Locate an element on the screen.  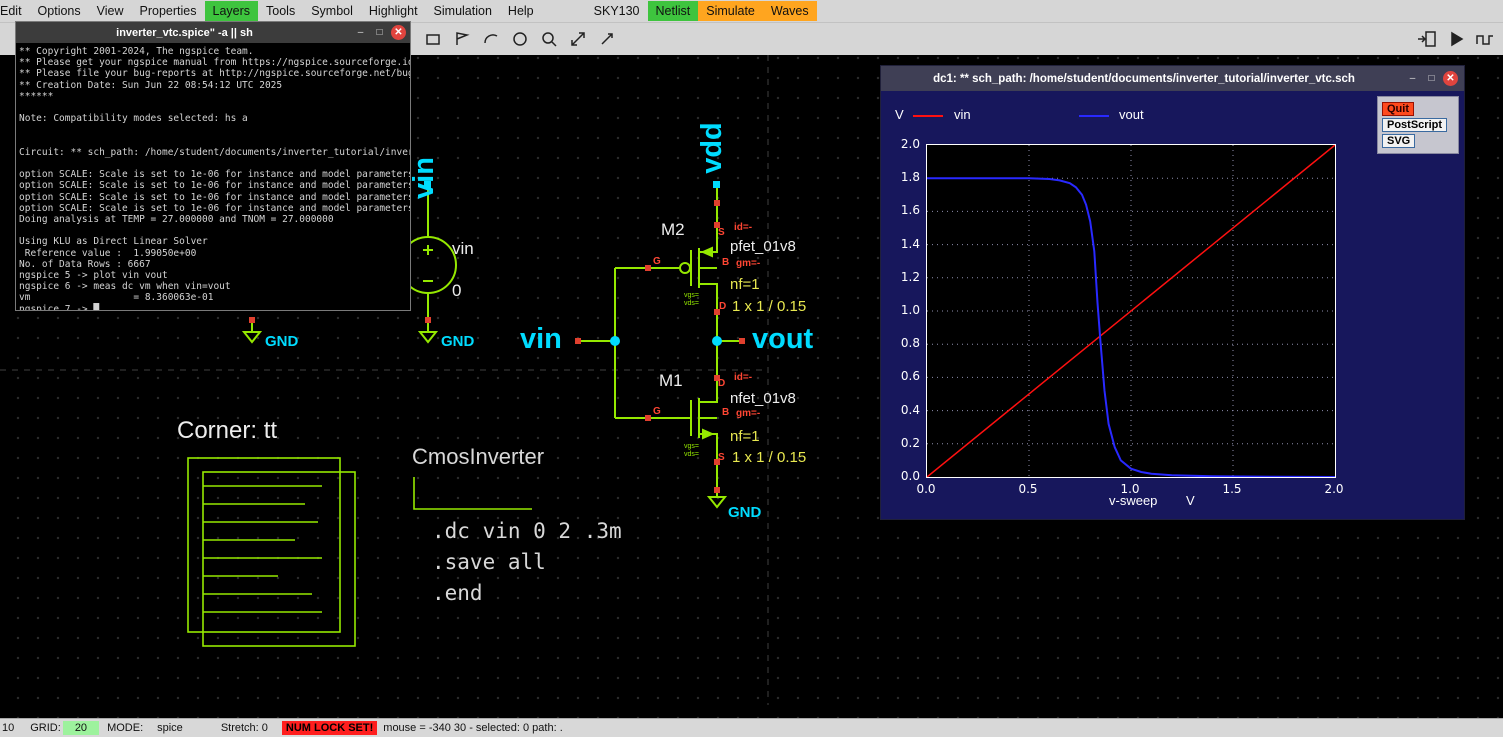
y-tick-label: 1.4 is located at coordinates (910, 243).